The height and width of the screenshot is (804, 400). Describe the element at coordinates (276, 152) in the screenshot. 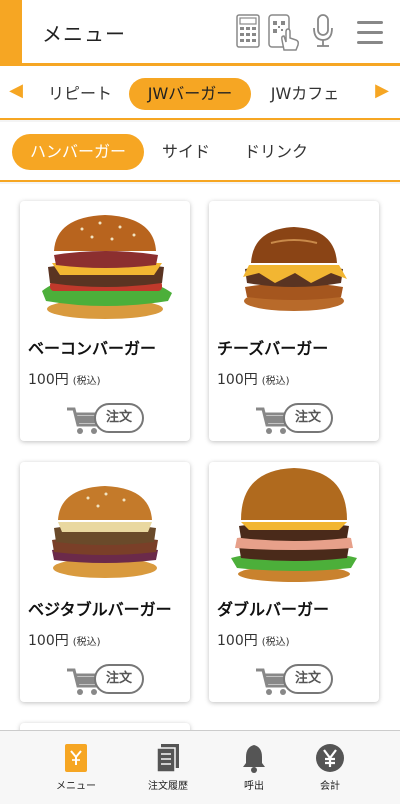

I see `tab-sub-drink: ドリンク` at that location.